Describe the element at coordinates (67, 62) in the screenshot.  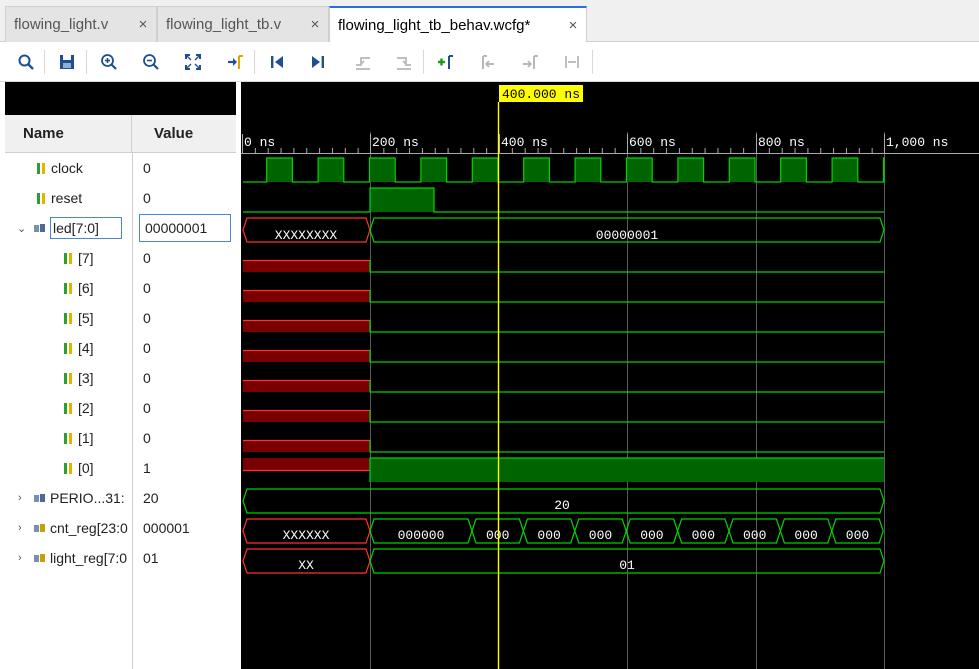
I see `save-icon` at that location.